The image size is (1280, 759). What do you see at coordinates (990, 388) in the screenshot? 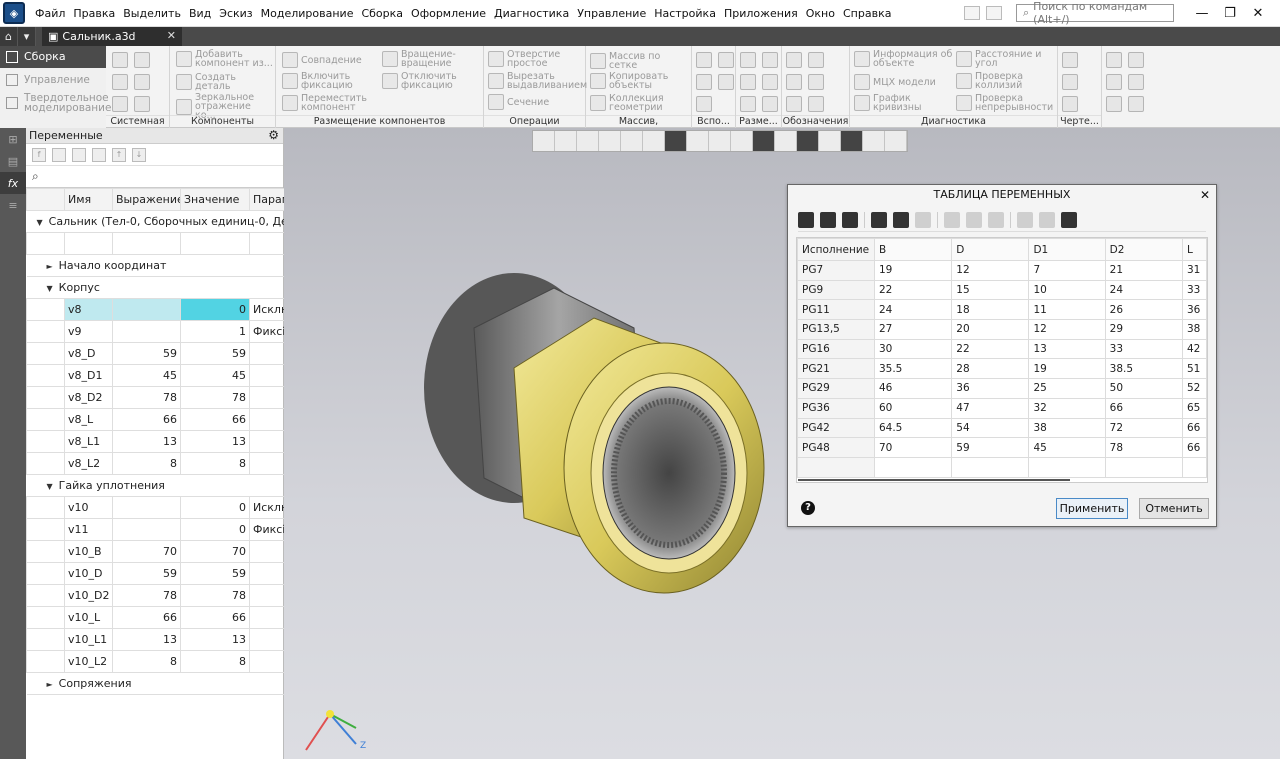
I see `grid-value-cell: 36` at bounding box center [990, 388].